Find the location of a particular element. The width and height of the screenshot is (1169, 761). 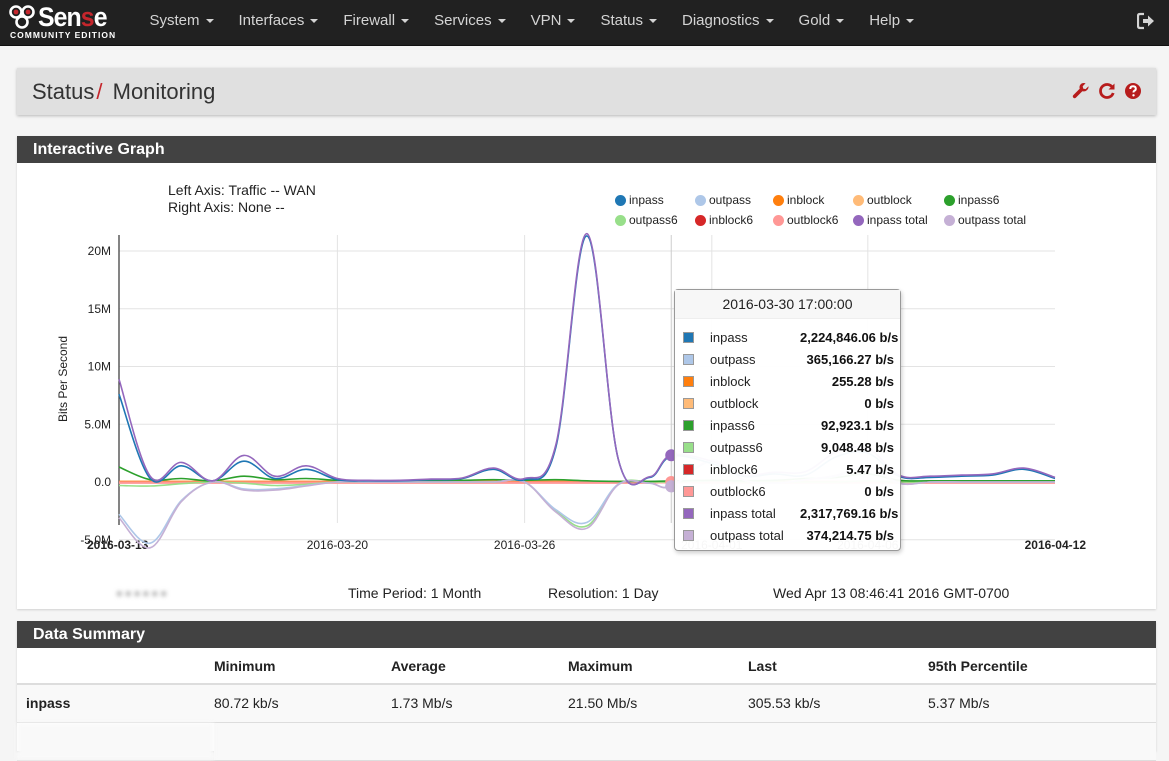

menu-vpn: VPN is located at coordinates (553, 23).